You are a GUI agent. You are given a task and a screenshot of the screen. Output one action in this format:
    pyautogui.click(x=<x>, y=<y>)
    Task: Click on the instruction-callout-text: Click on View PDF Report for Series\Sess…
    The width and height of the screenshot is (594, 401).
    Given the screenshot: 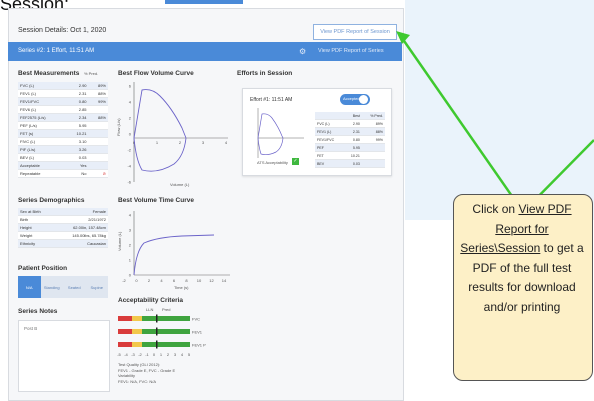 What is the action you would take?
    pyautogui.click(x=522, y=258)
    